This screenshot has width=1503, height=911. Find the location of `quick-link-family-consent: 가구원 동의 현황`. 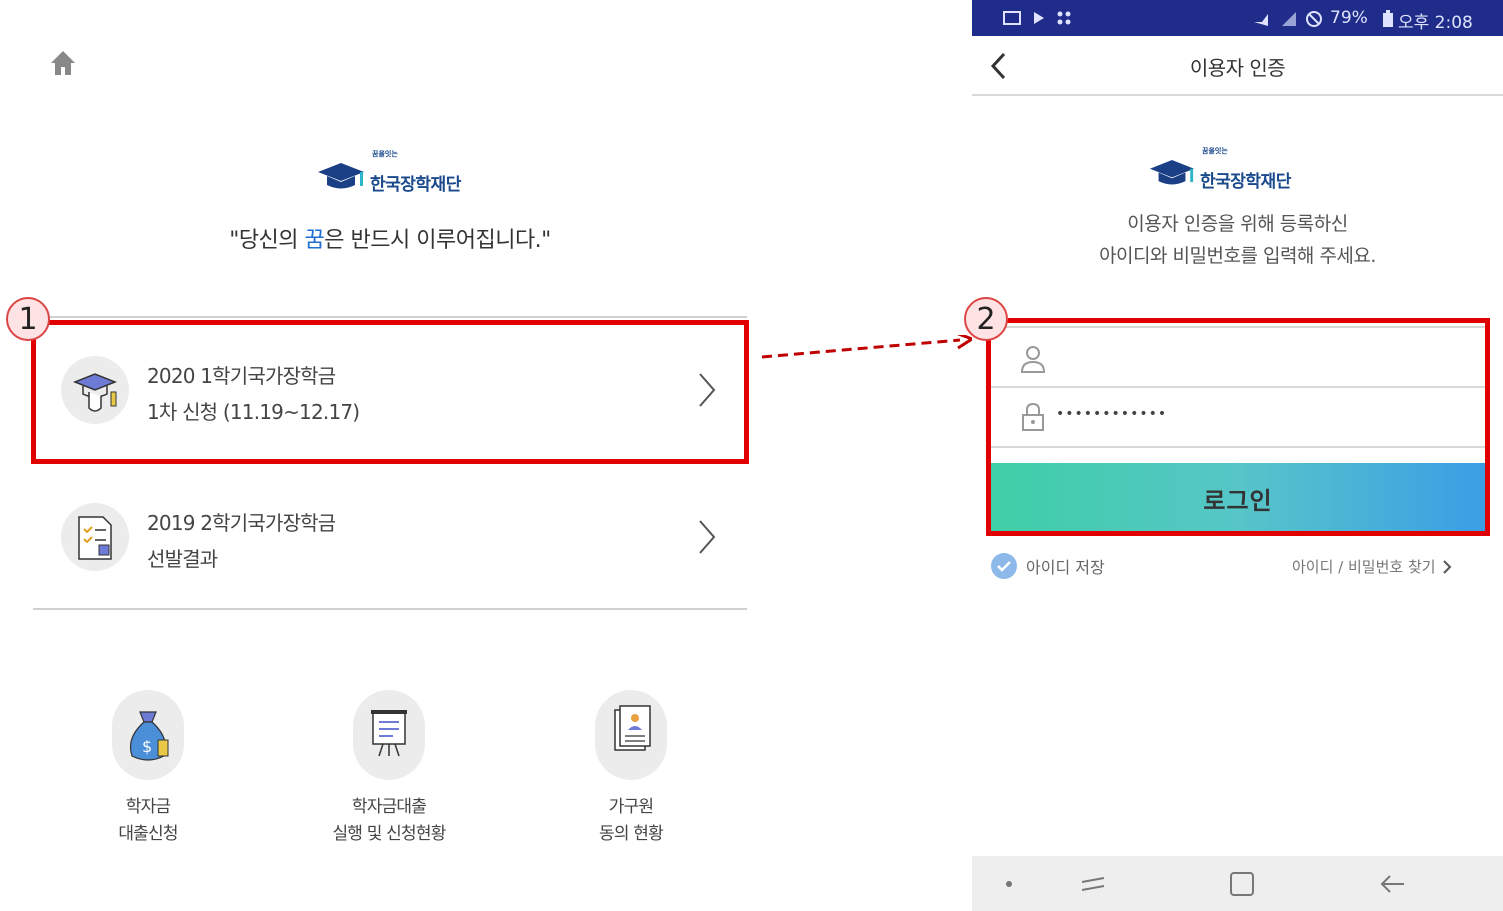

quick-link-family-consent: 가구원 동의 현황 is located at coordinates (631, 769).